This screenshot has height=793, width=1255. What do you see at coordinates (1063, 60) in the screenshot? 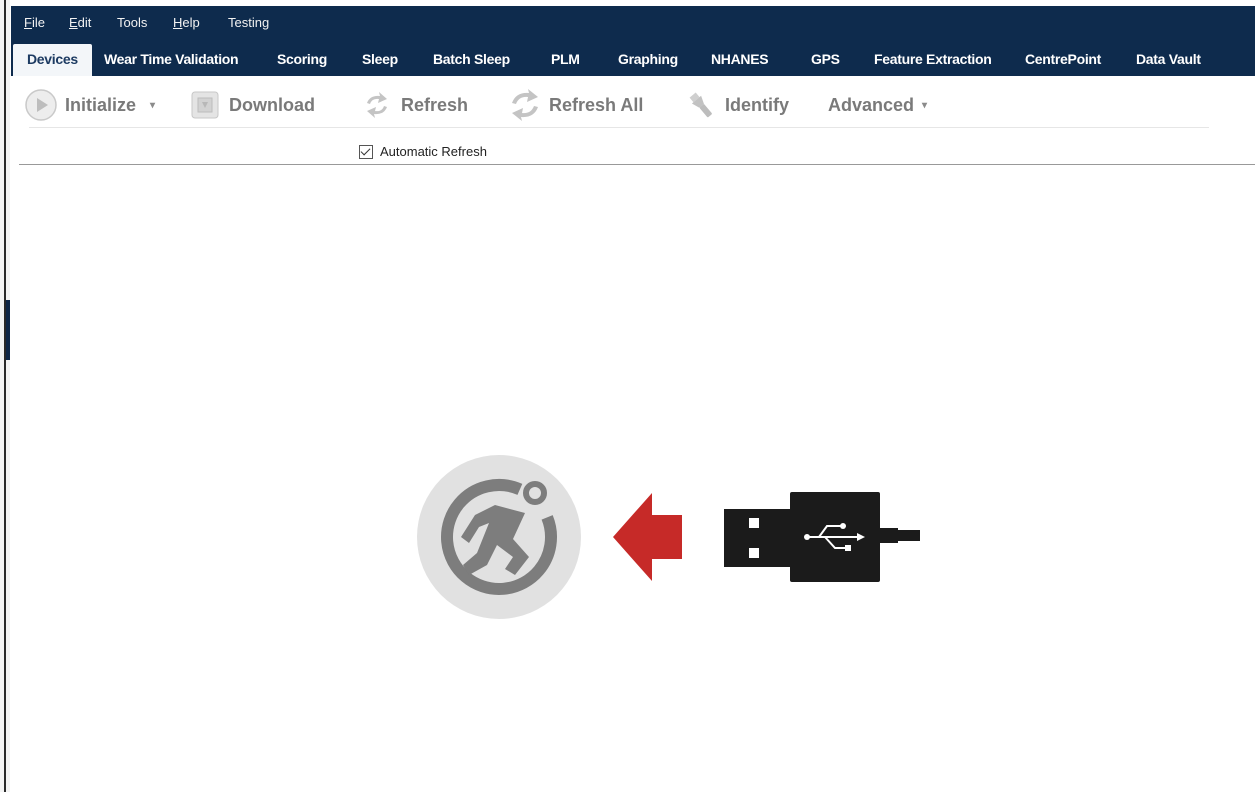
I see `tab-centrepoint: CentrePoint` at bounding box center [1063, 60].